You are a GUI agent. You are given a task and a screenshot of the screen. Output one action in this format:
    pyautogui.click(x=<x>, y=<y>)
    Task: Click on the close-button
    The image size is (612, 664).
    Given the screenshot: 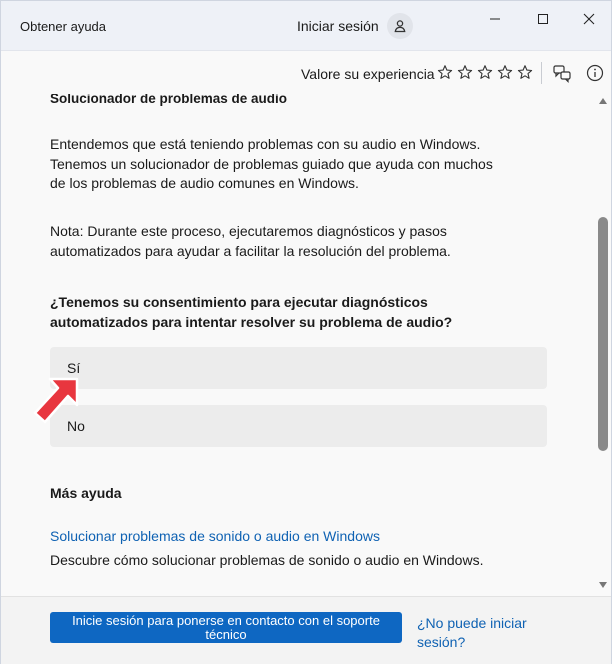 What is the action you would take?
    pyautogui.click(x=589, y=19)
    